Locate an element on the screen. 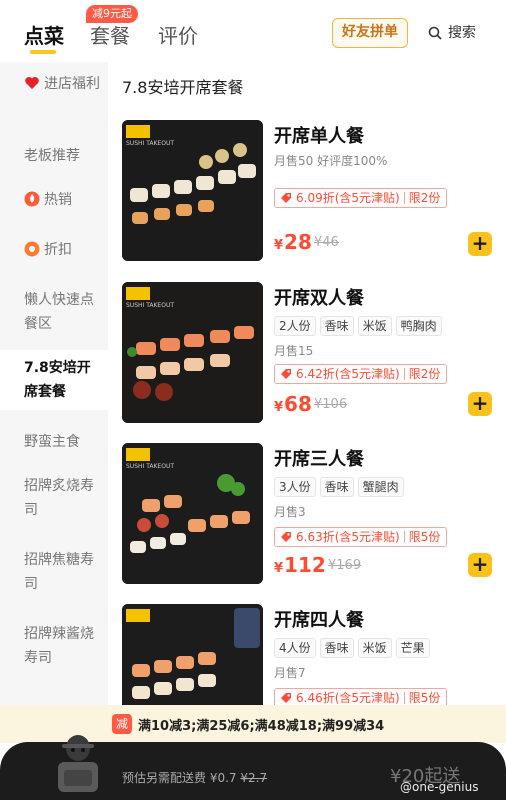 The image size is (506, 800). sidebar-item-label: 野蛮主食 is located at coordinates (52, 442).